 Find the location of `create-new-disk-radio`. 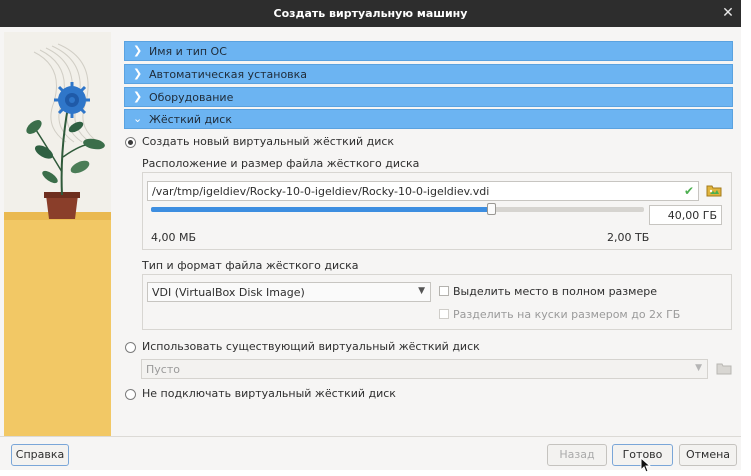

create-new-disk-radio is located at coordinates (130, 142).